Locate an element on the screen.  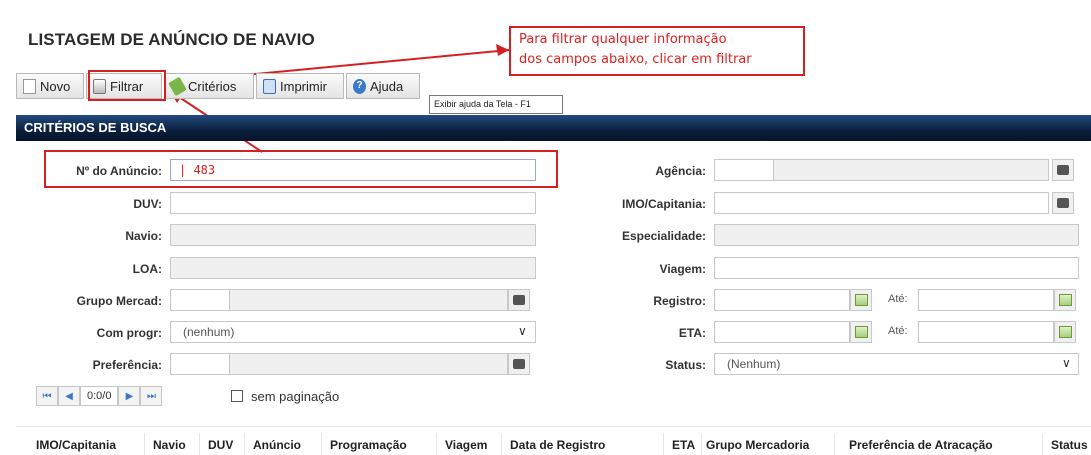
novo-button: Novo is located at coordinates (50, 86).